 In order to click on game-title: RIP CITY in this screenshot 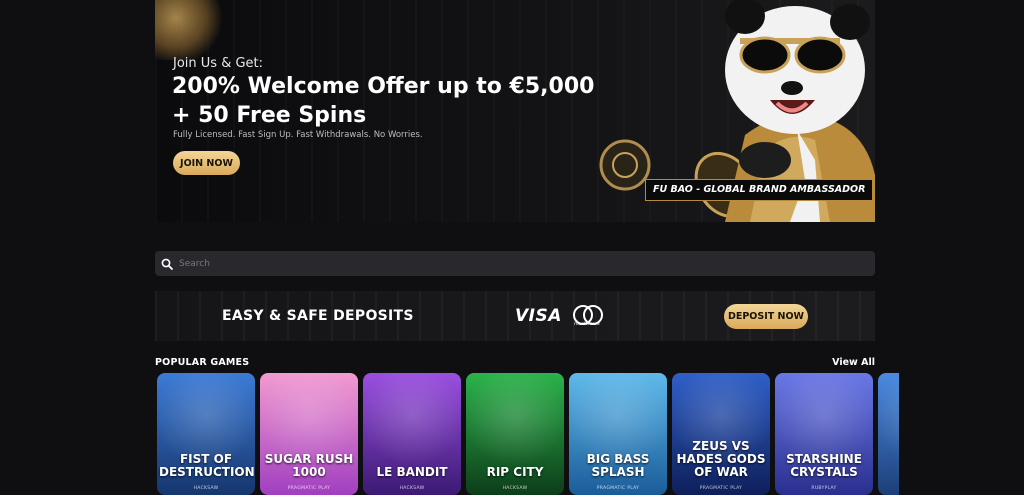, I will do `click(515, 472)`.